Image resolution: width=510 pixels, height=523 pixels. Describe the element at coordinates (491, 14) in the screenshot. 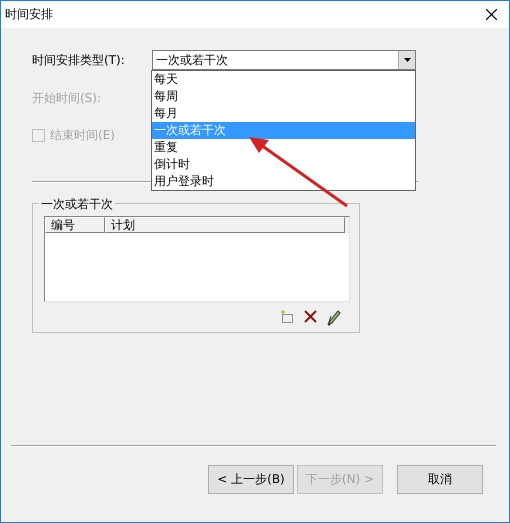

I see `close-icon` at that location.